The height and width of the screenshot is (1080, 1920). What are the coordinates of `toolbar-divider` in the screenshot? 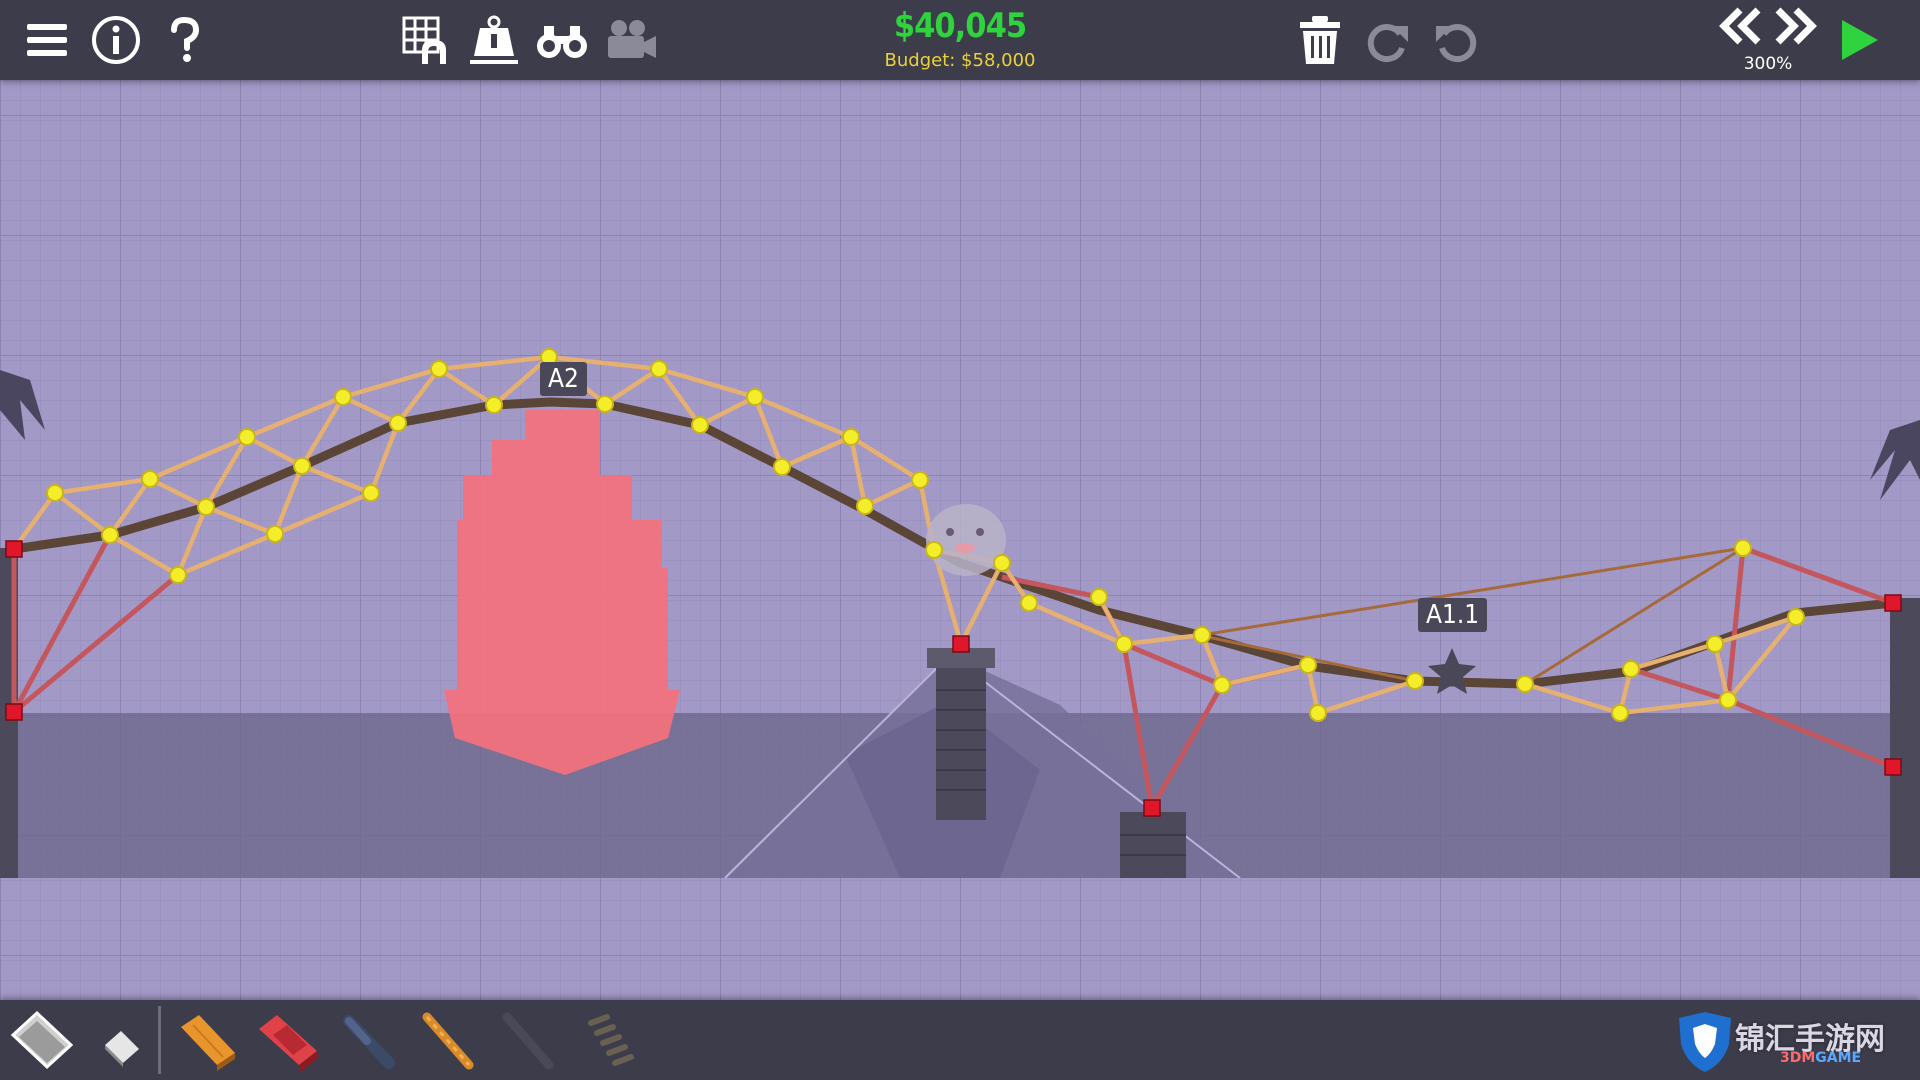 It's located at (159, 1040).